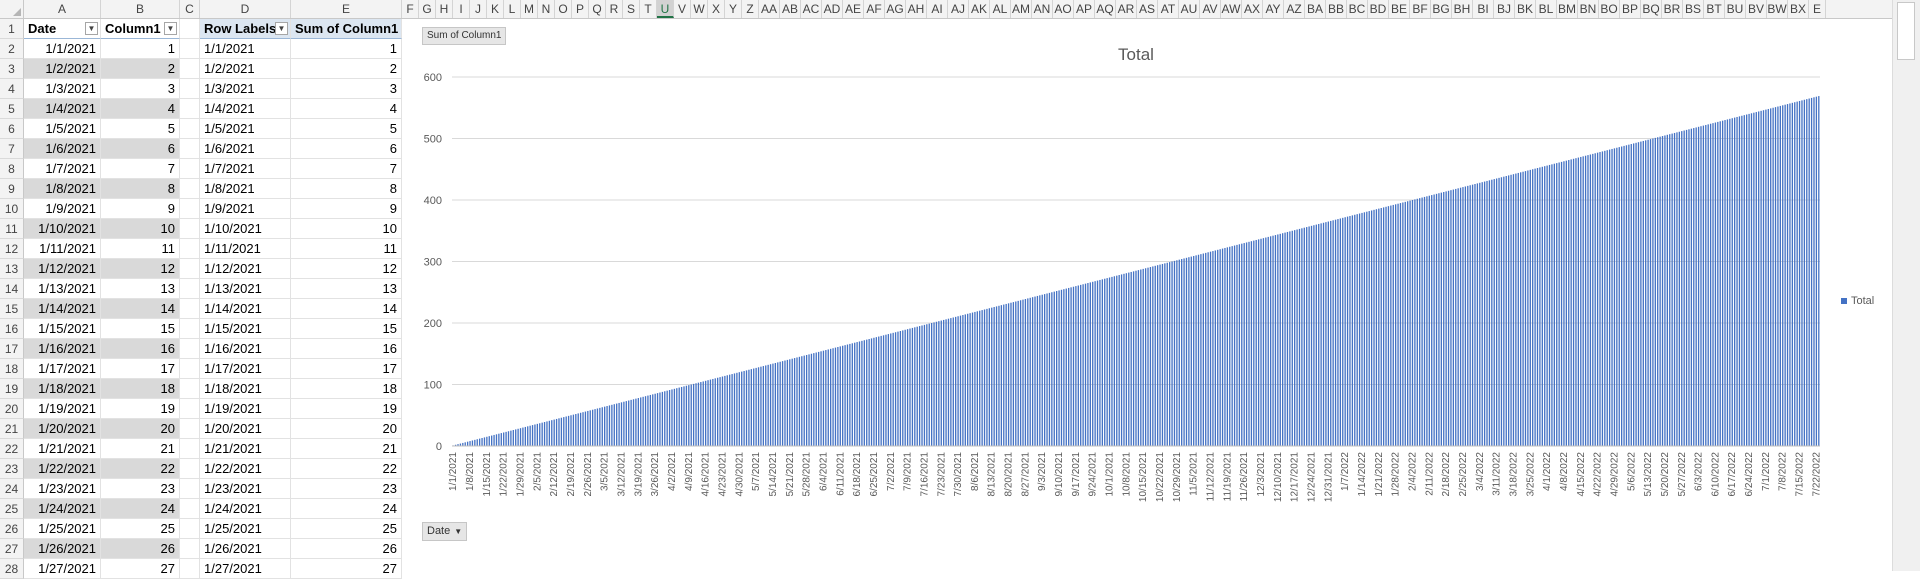 The height and width of the screenshot is (579, 1920). I want to click on date-cell: 1/2/2021, so click(62, 69).